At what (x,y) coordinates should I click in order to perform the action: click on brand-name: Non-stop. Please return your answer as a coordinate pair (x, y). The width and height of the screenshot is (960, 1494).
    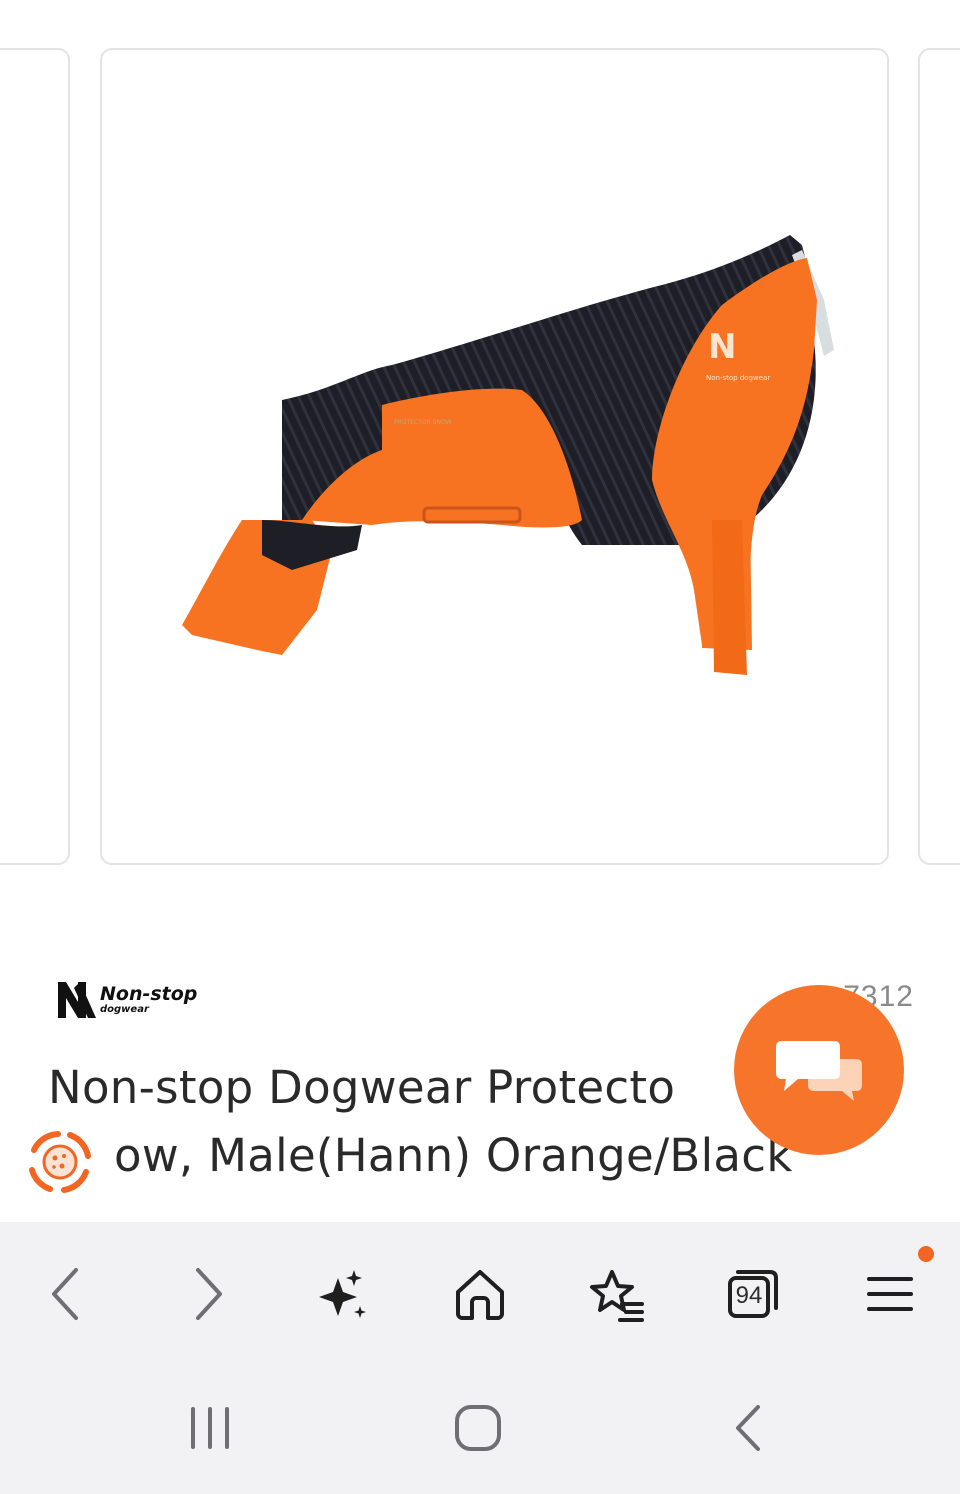
    Looking at the image, I should click on (148, 994).